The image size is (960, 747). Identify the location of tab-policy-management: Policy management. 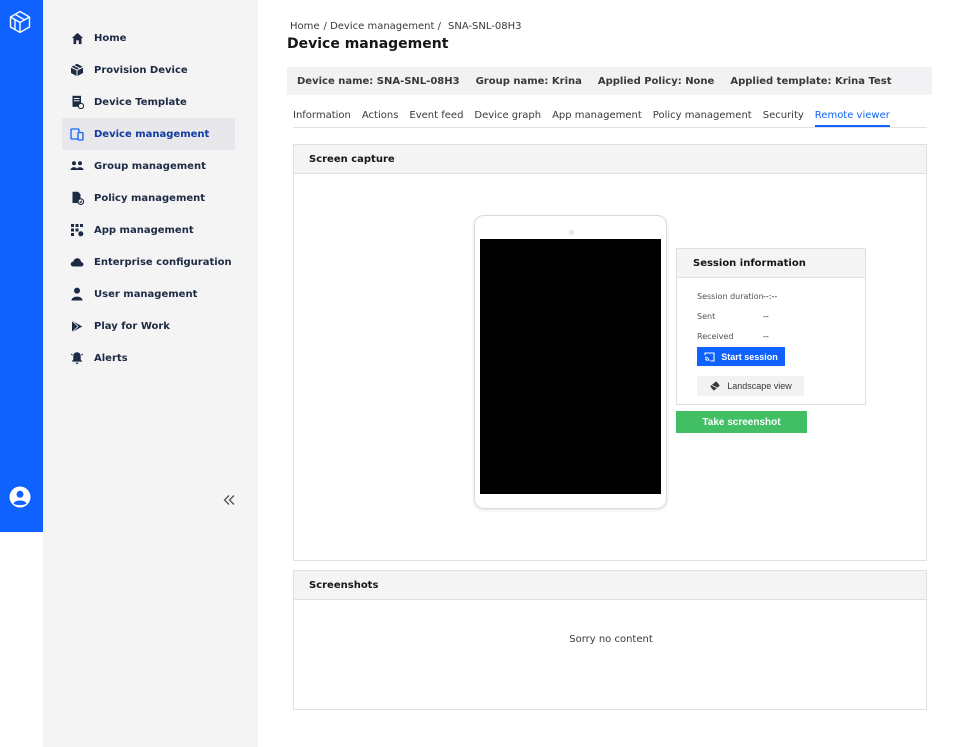
(702, 117).